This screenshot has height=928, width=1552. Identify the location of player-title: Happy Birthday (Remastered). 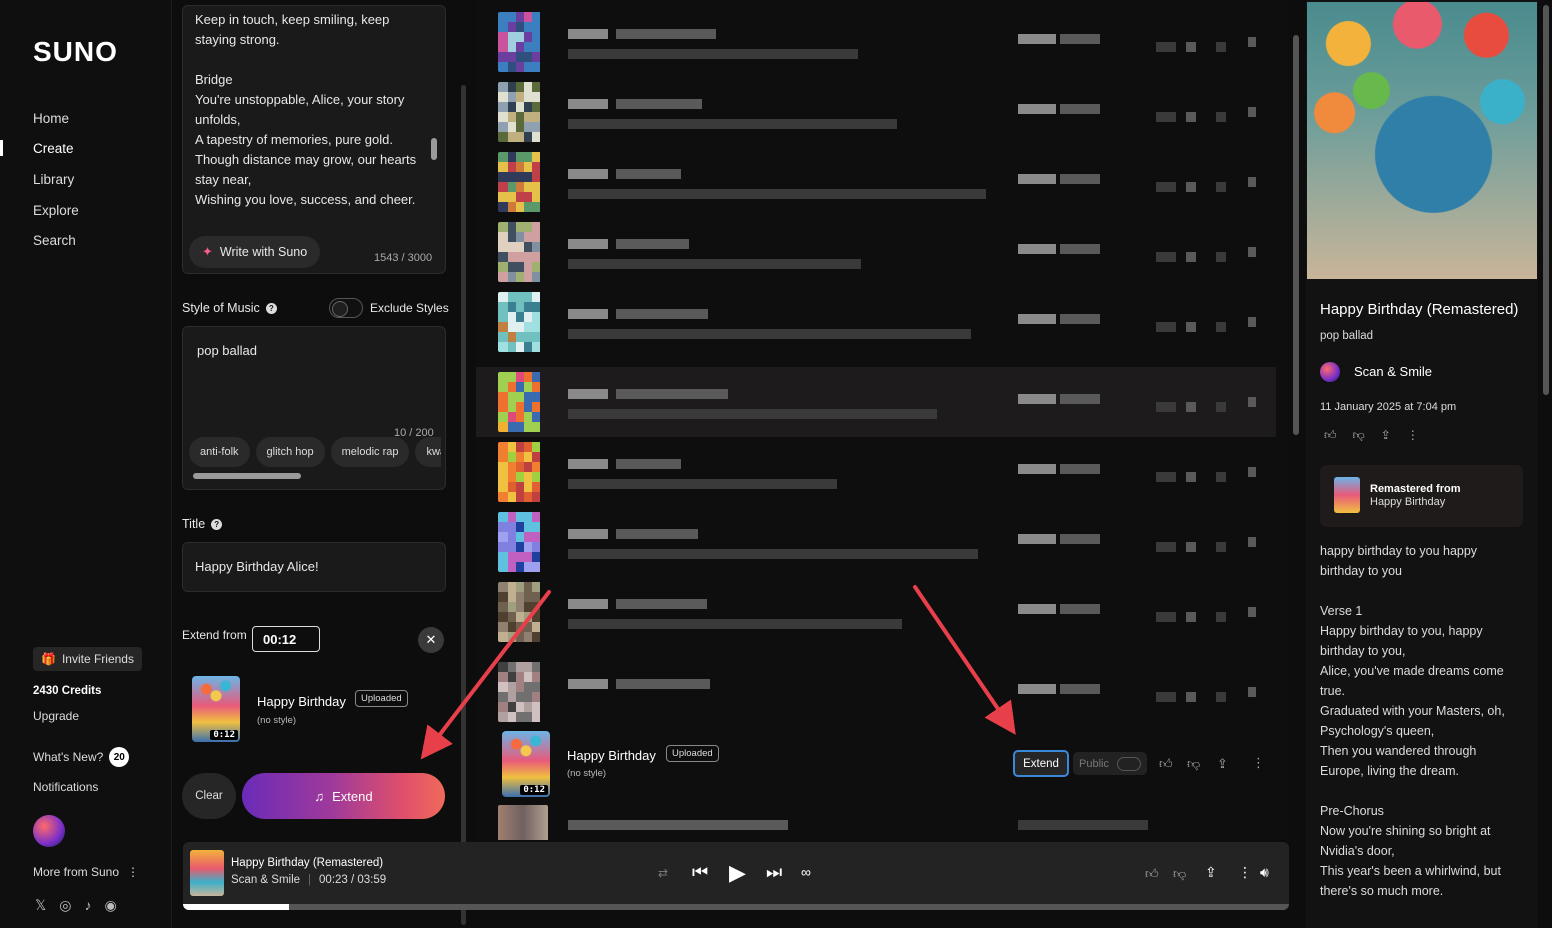
(307, 863).